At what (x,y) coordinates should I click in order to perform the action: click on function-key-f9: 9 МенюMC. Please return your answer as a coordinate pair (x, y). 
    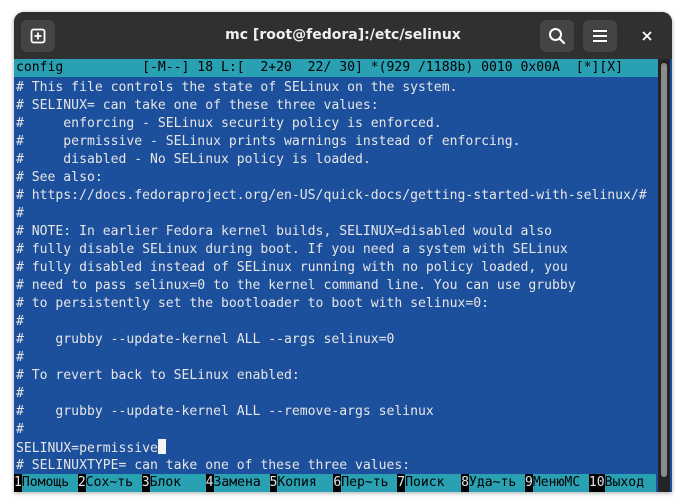
    Looking at the image, I should click on (557, 483).